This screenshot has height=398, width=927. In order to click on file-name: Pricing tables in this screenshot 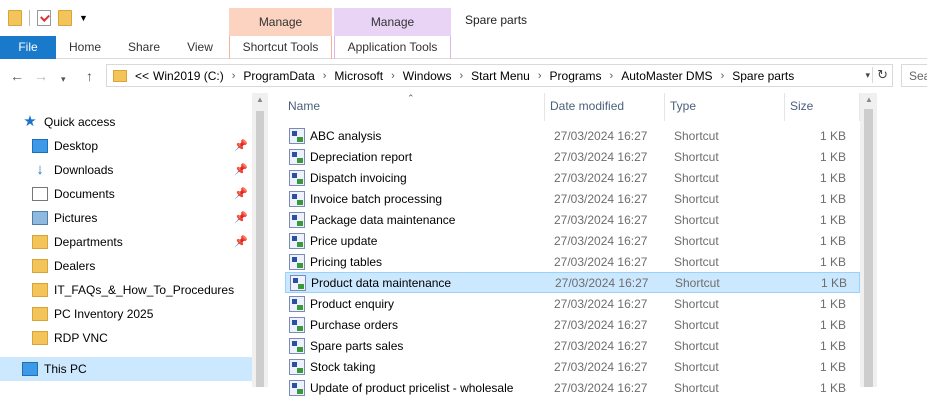, I will do `click(346, 261)`.